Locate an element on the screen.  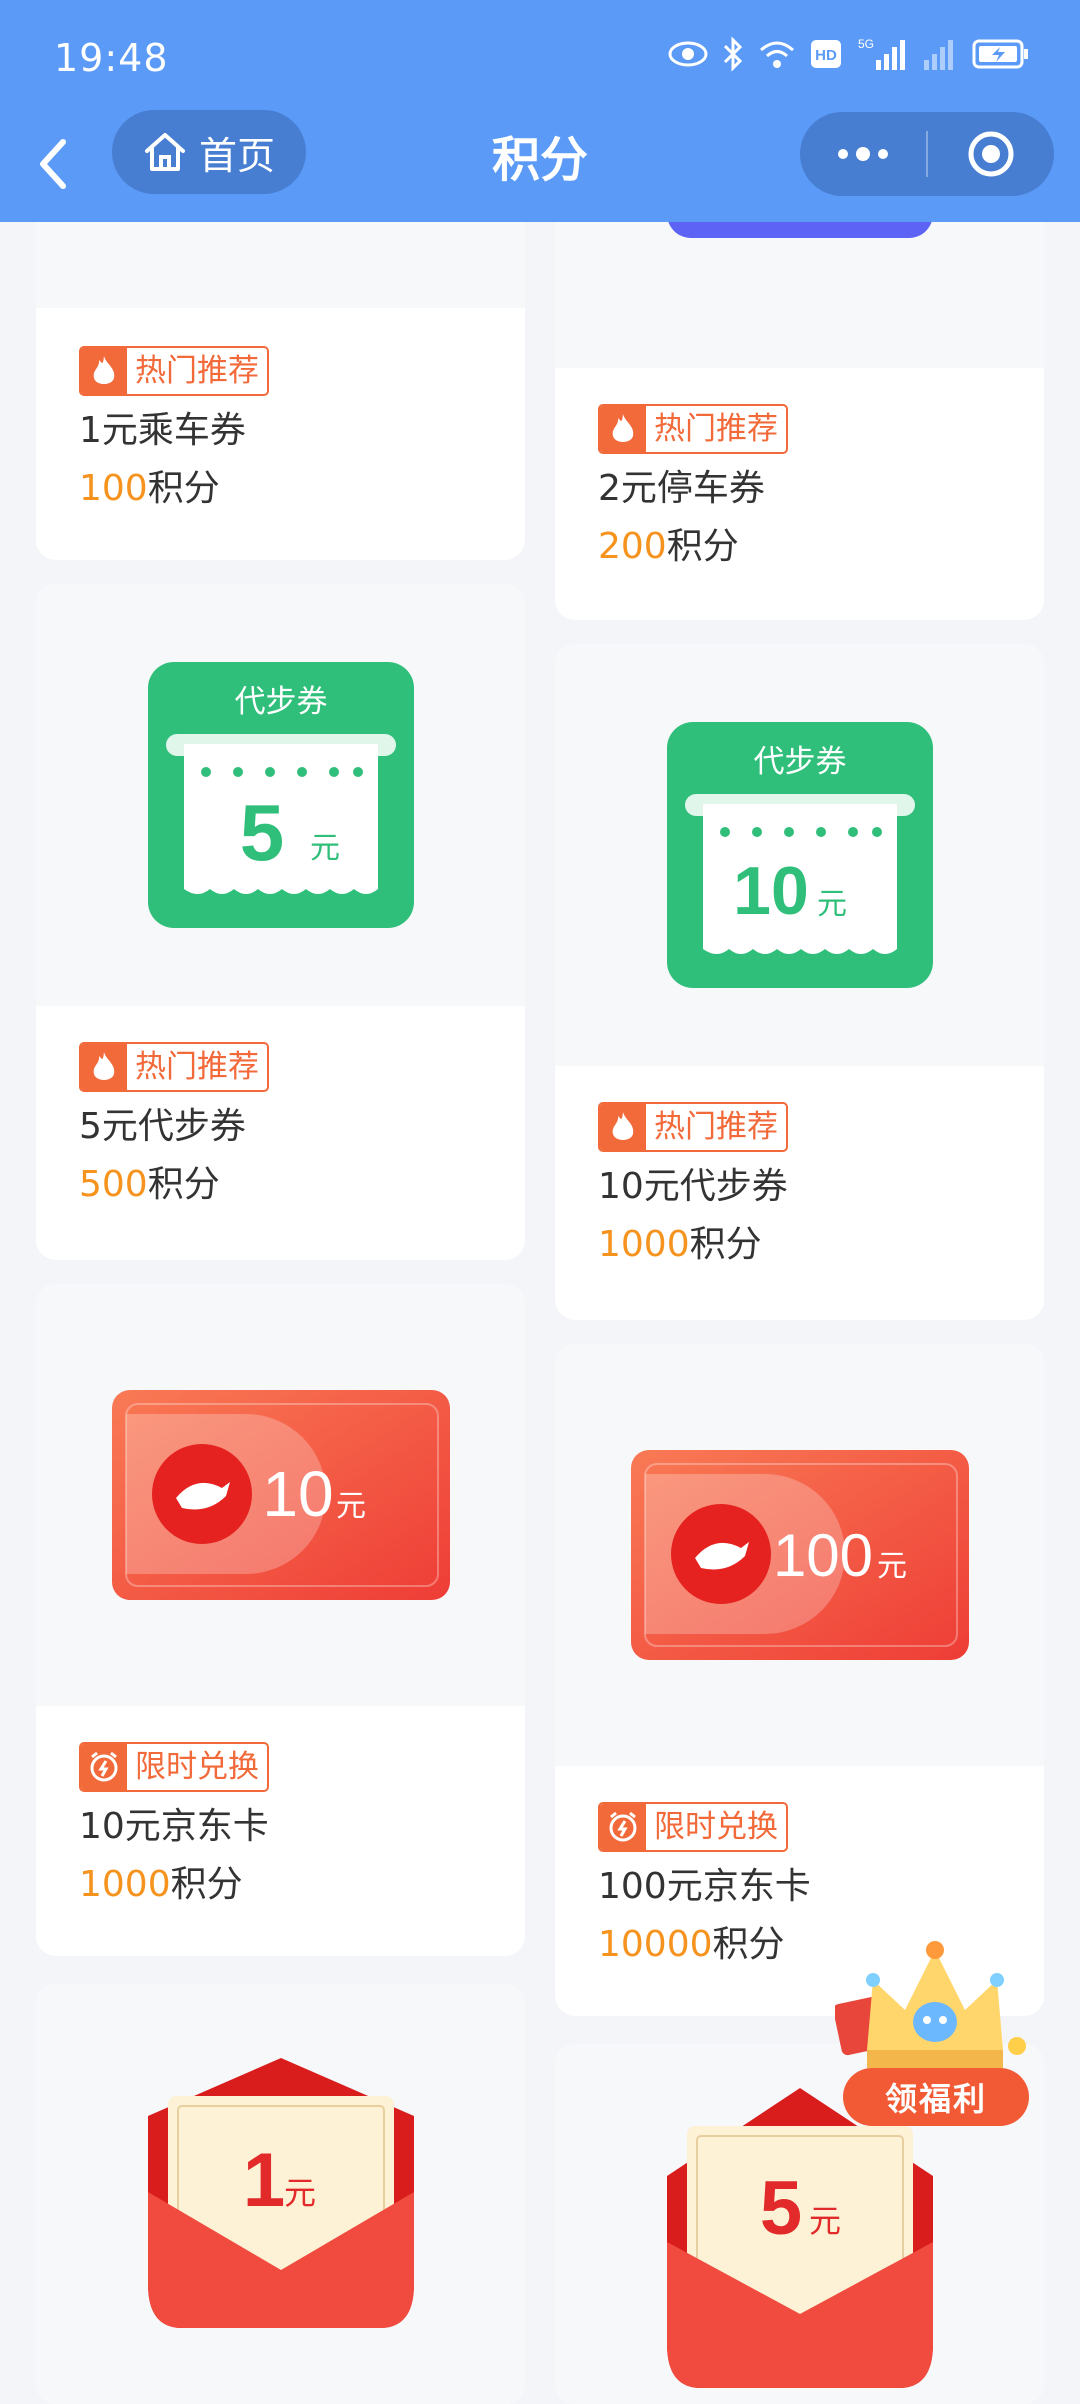
reward-name: 10元代步券 is located at coordinates (693, 1186).